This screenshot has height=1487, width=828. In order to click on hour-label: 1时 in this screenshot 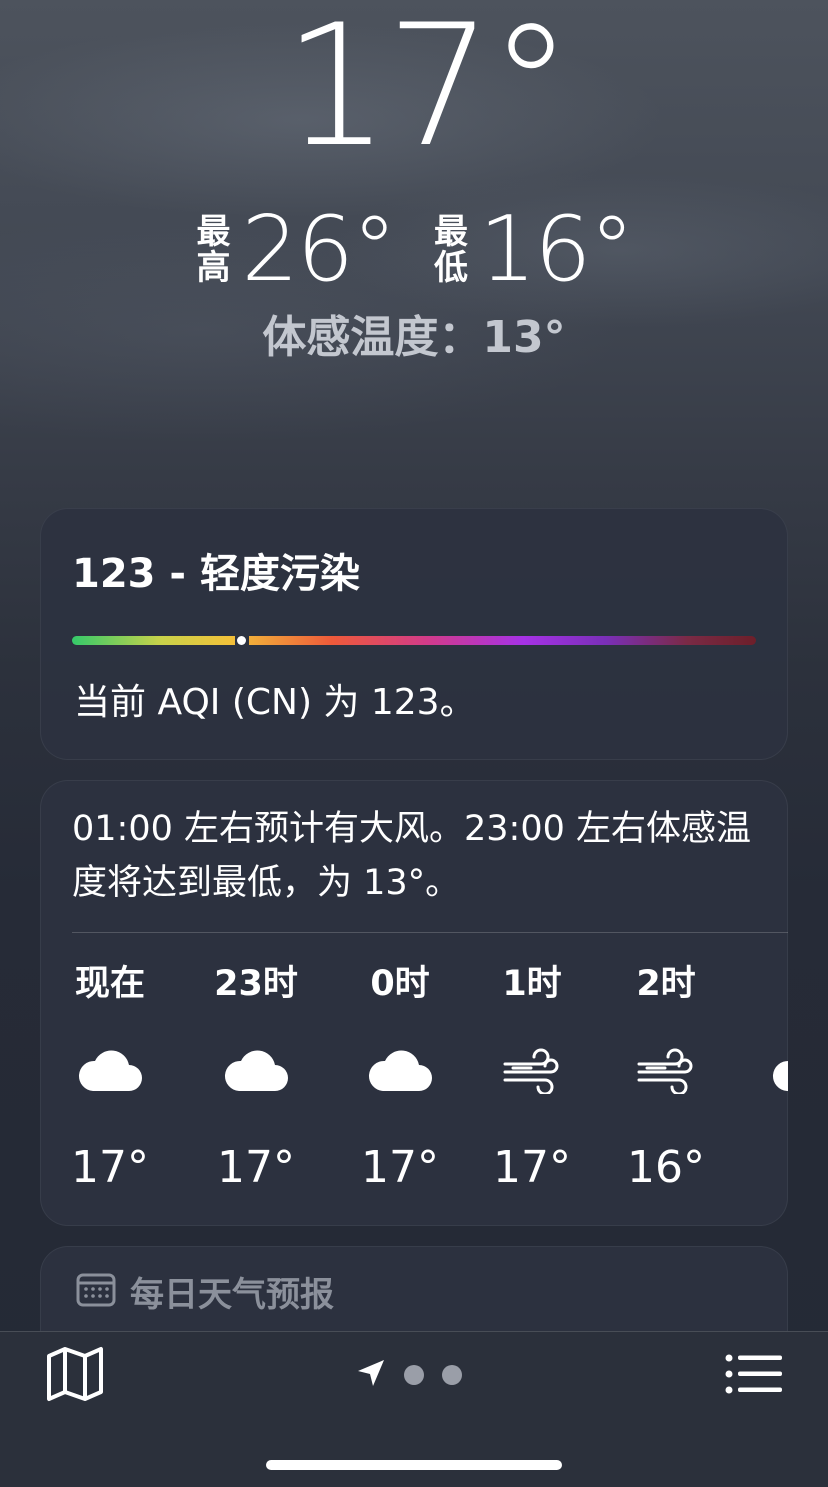, I will do `click(532, 984)`.